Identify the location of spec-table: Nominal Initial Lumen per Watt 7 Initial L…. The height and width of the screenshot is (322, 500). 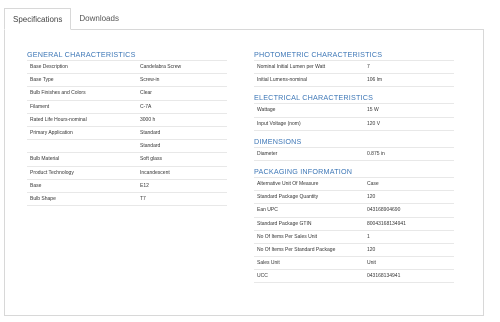
(354, 73).